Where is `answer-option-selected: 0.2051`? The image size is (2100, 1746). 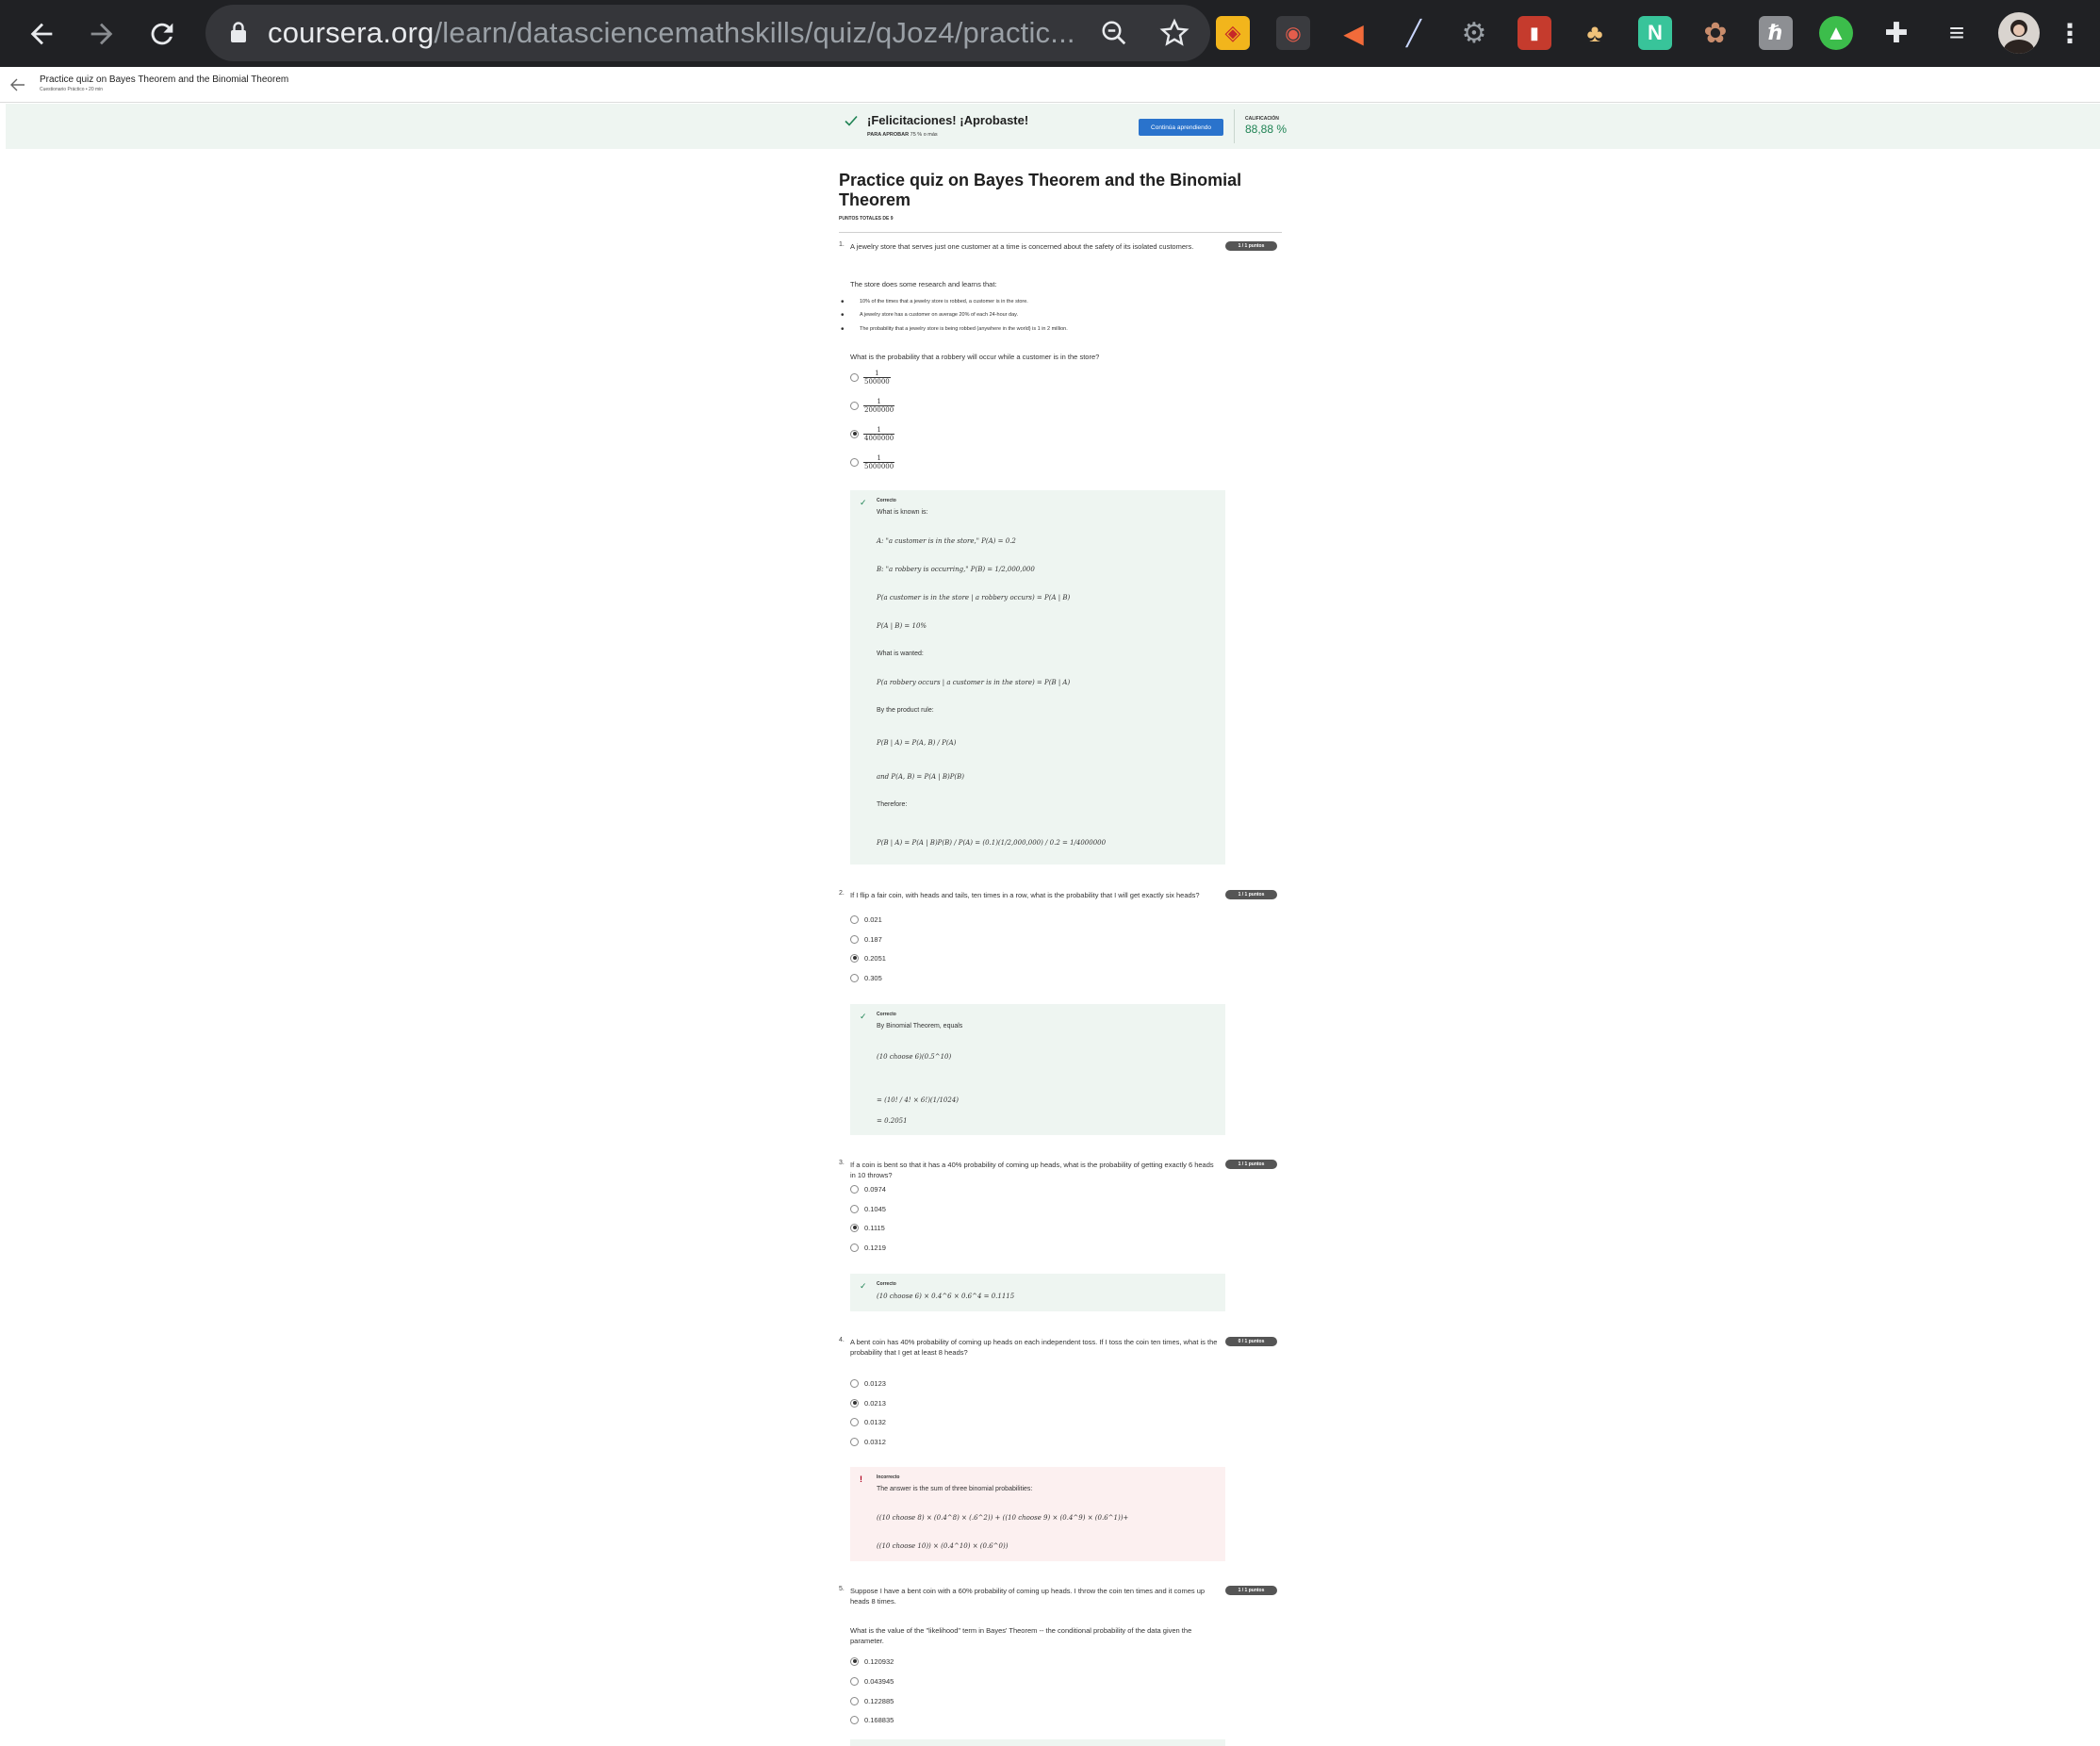 answer-option-selected: 0.2051 is located at coordinates (868, 957).